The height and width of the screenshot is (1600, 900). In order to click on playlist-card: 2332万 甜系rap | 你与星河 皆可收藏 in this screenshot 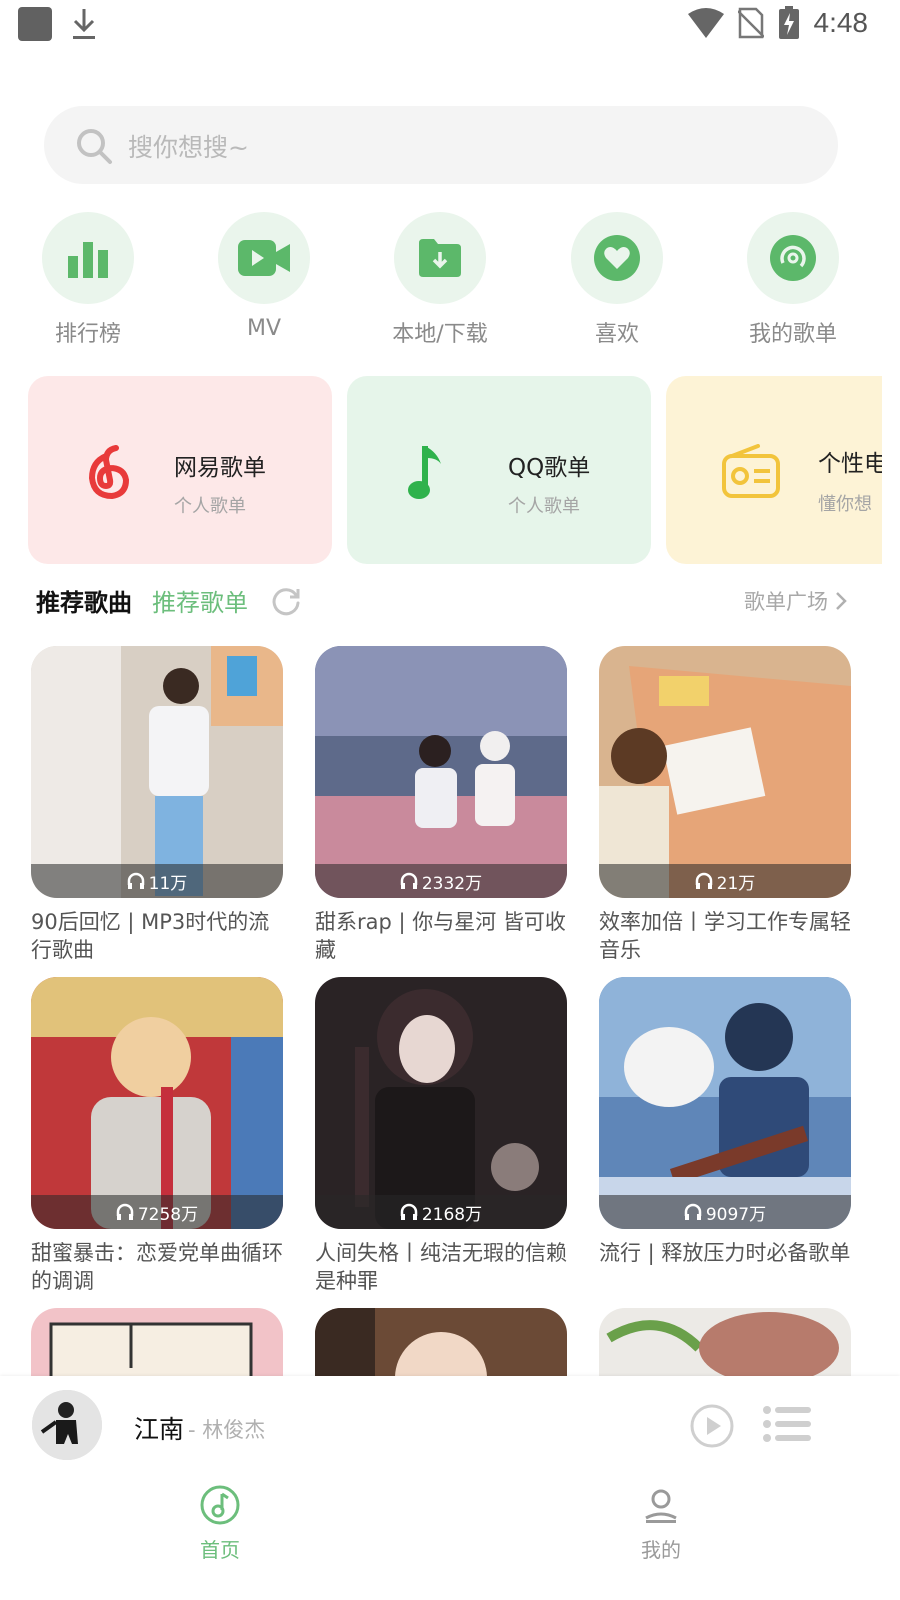, I will do `click(441, 805)`.